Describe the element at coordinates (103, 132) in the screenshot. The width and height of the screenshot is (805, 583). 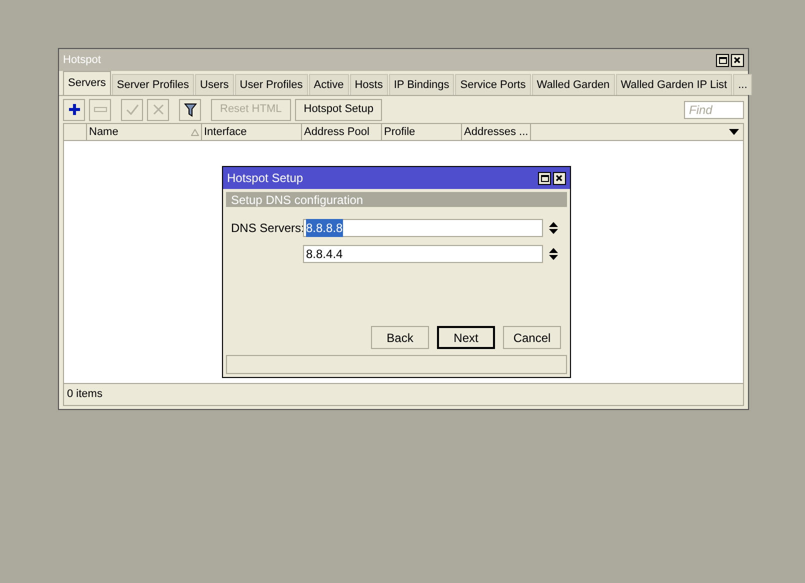
I see `column-label: Name` at that location.